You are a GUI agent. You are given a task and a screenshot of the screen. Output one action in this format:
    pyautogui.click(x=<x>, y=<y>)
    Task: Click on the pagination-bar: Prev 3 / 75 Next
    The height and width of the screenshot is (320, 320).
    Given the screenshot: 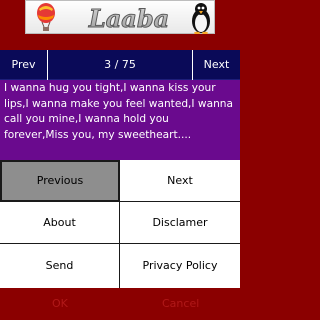 What is the action you would take?
    pyautogui.click(x=120, y=65)
    